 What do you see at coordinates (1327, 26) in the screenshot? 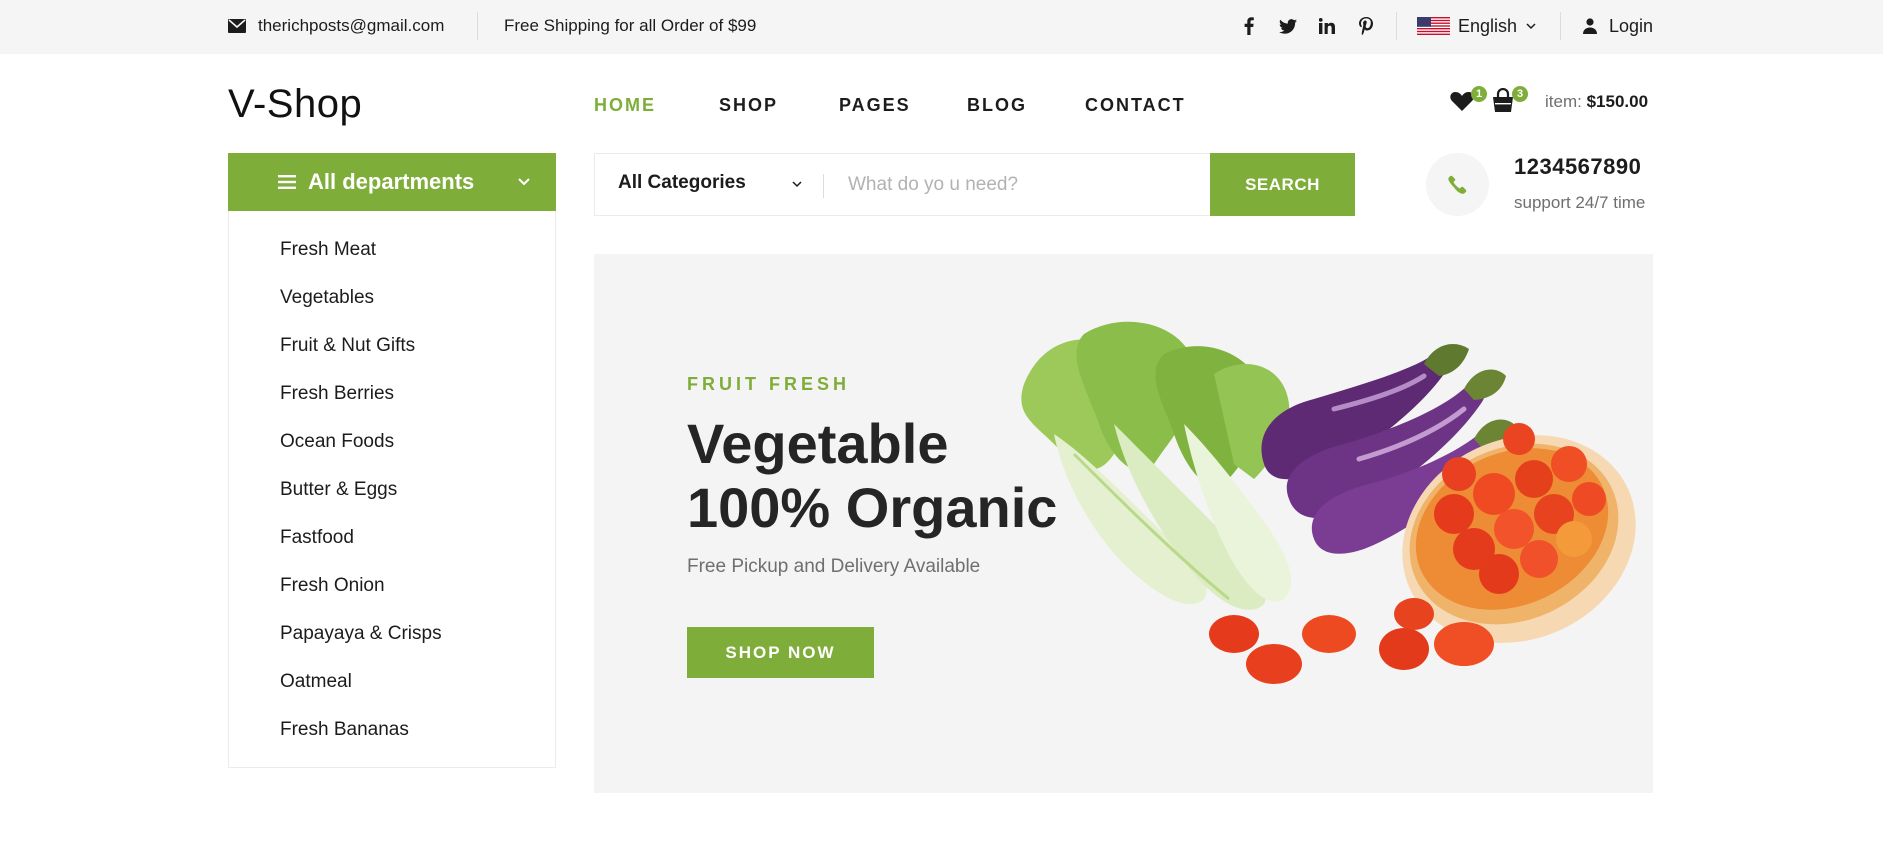
I see `linkedin-icon` at bounding box center [1327, 26].